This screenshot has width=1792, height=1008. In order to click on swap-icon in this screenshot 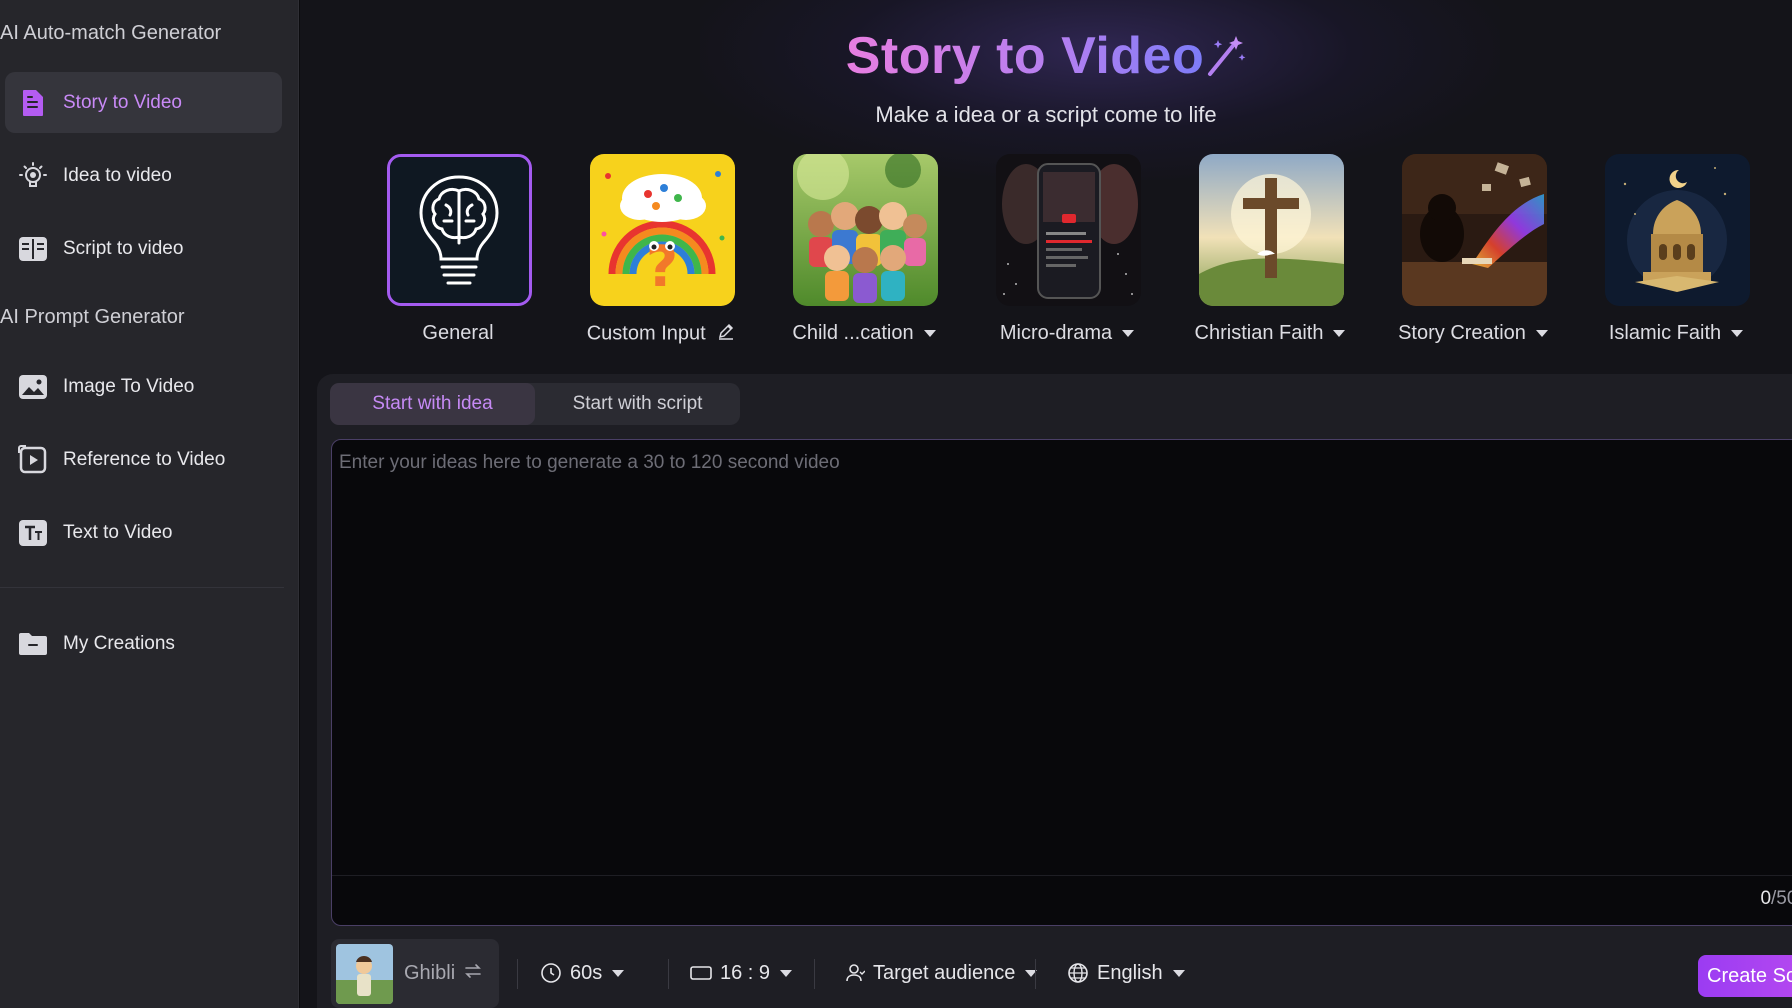, I will do `click(473, 973)`.